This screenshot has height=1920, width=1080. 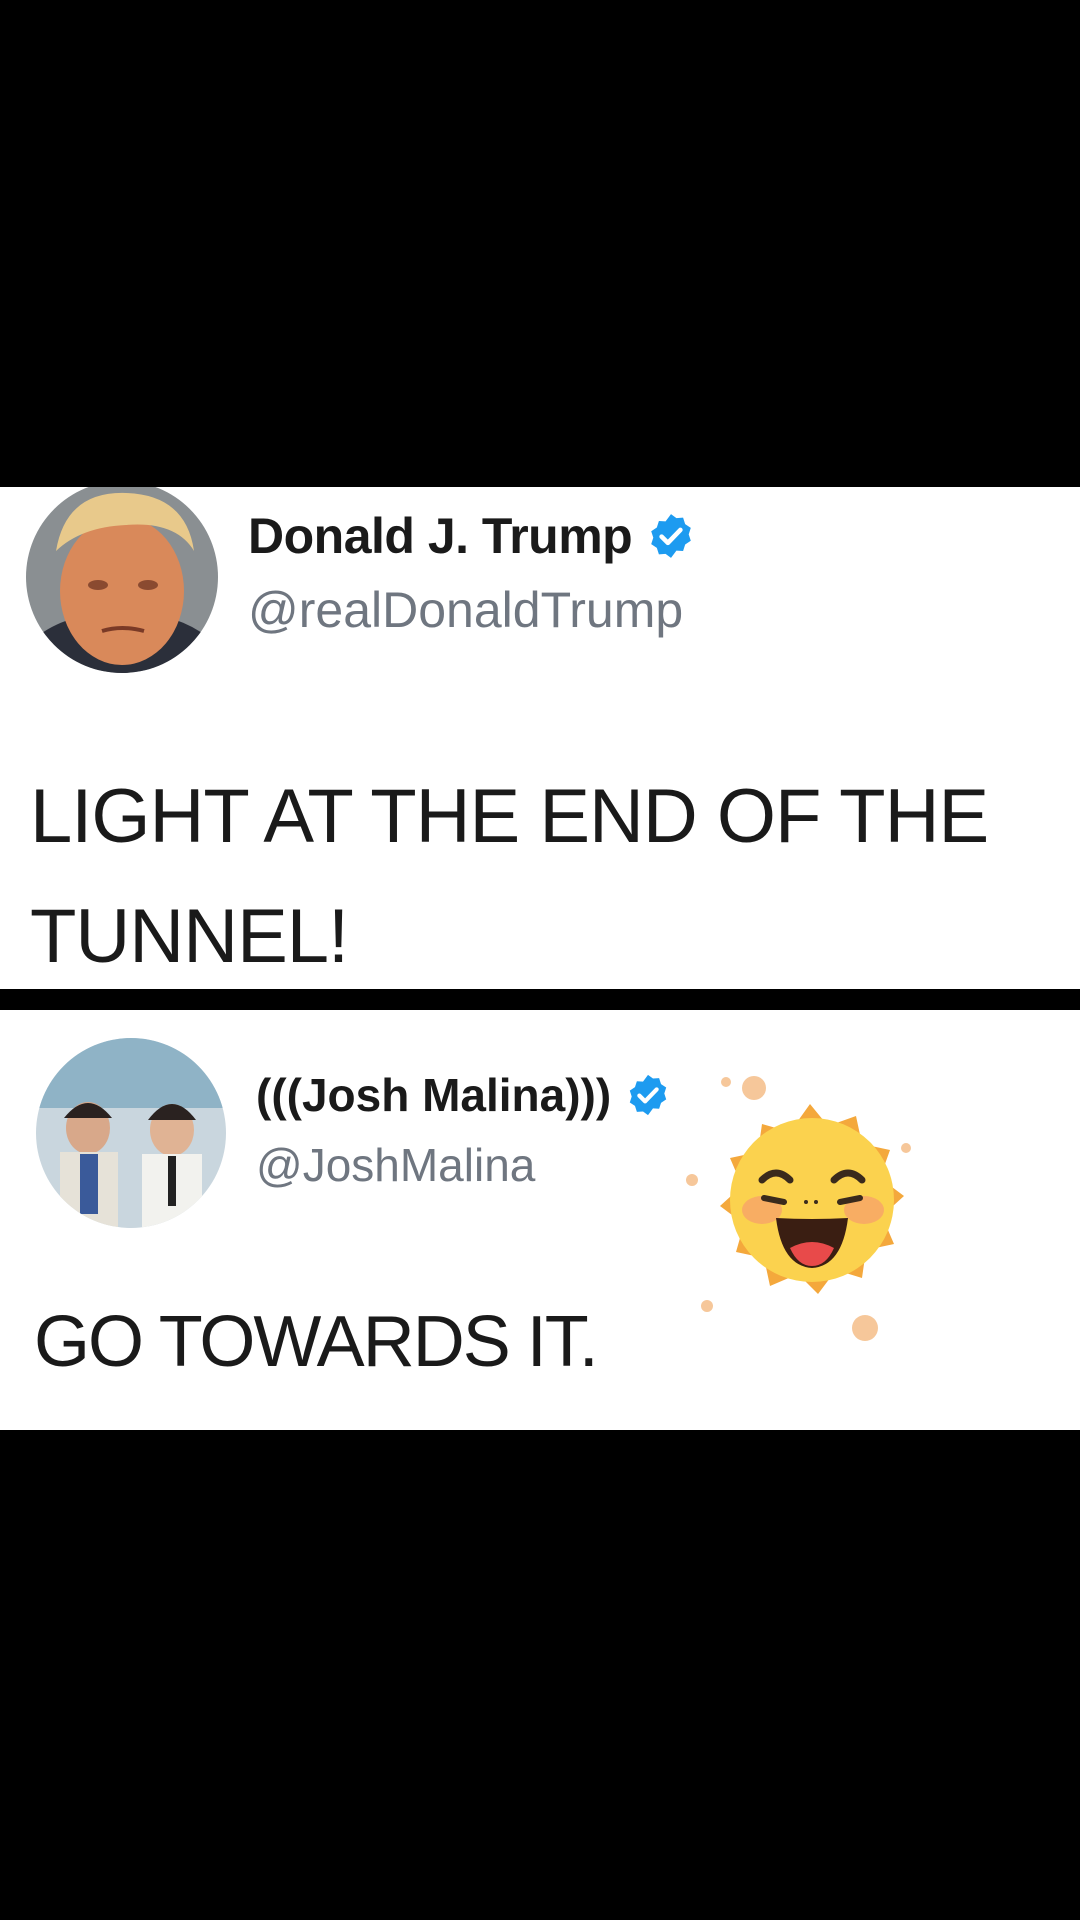 What do you see at coordinates (395, 1165) in the screenshot?
I see `handle: @JoshMalina` at bounding box center [395, 1165].